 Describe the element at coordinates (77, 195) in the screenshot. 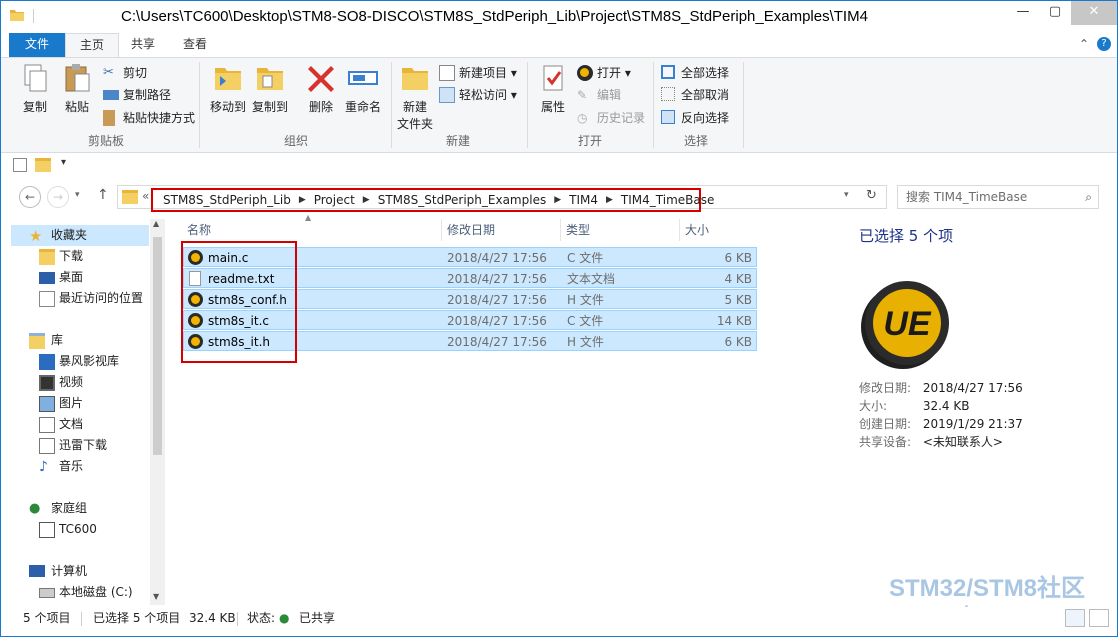

I see `recent-locations-icon: ▾` at that location.